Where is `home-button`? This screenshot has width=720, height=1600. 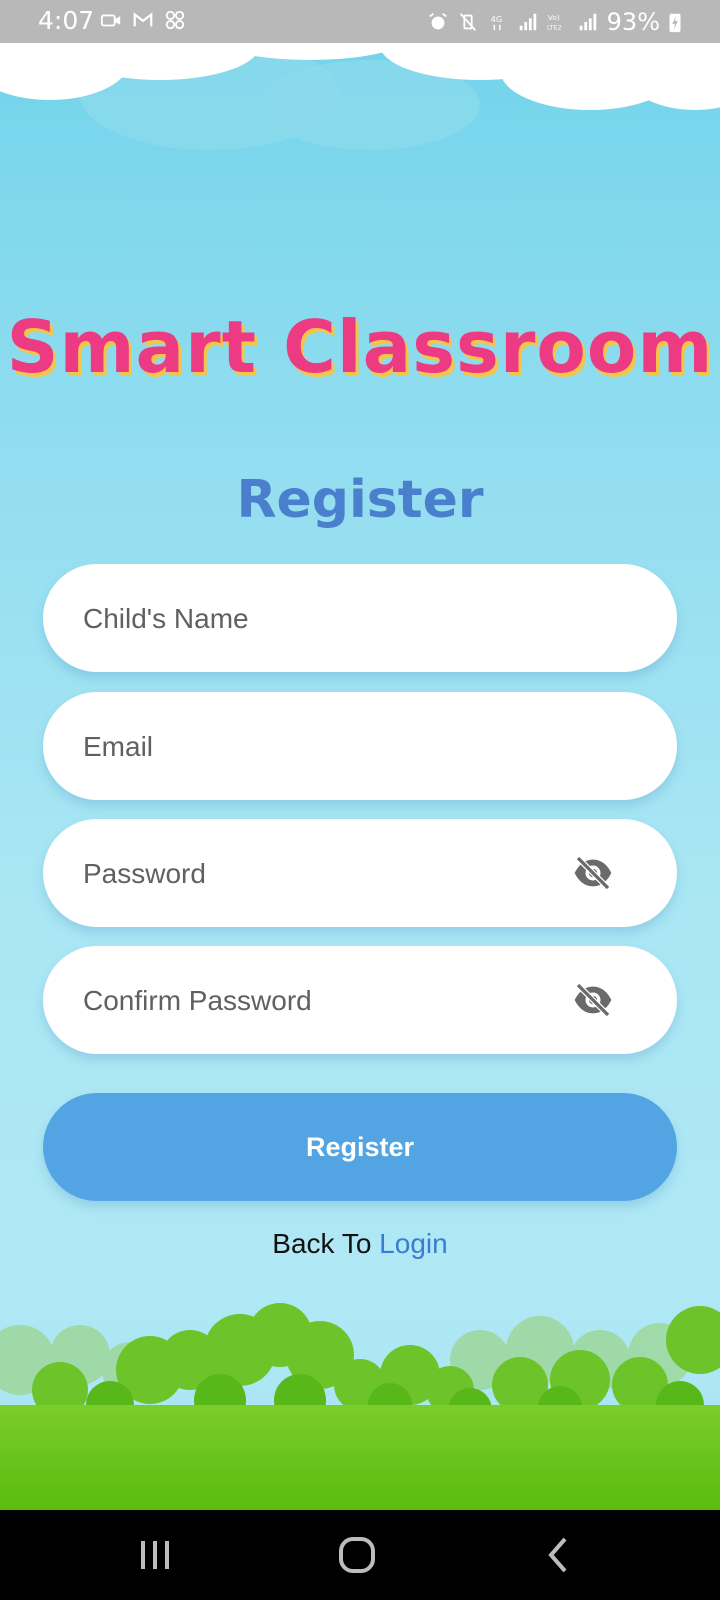 home-button is located at coordinates (357, 1555).